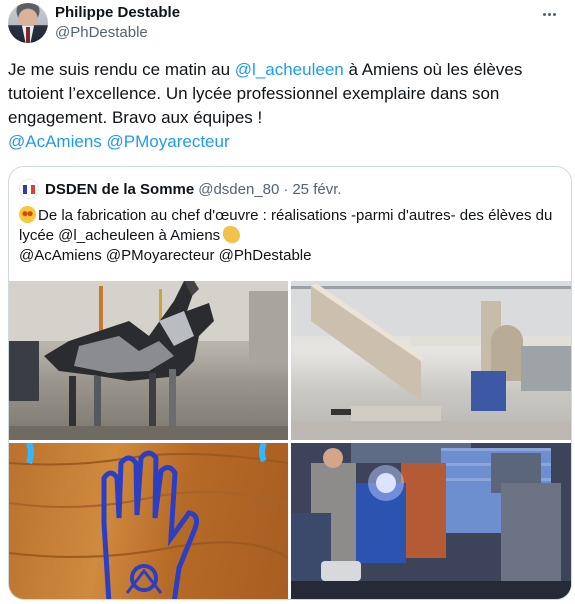 The image size is (575, 604). I want to click on photo-metal-deer, so click(148, 360).